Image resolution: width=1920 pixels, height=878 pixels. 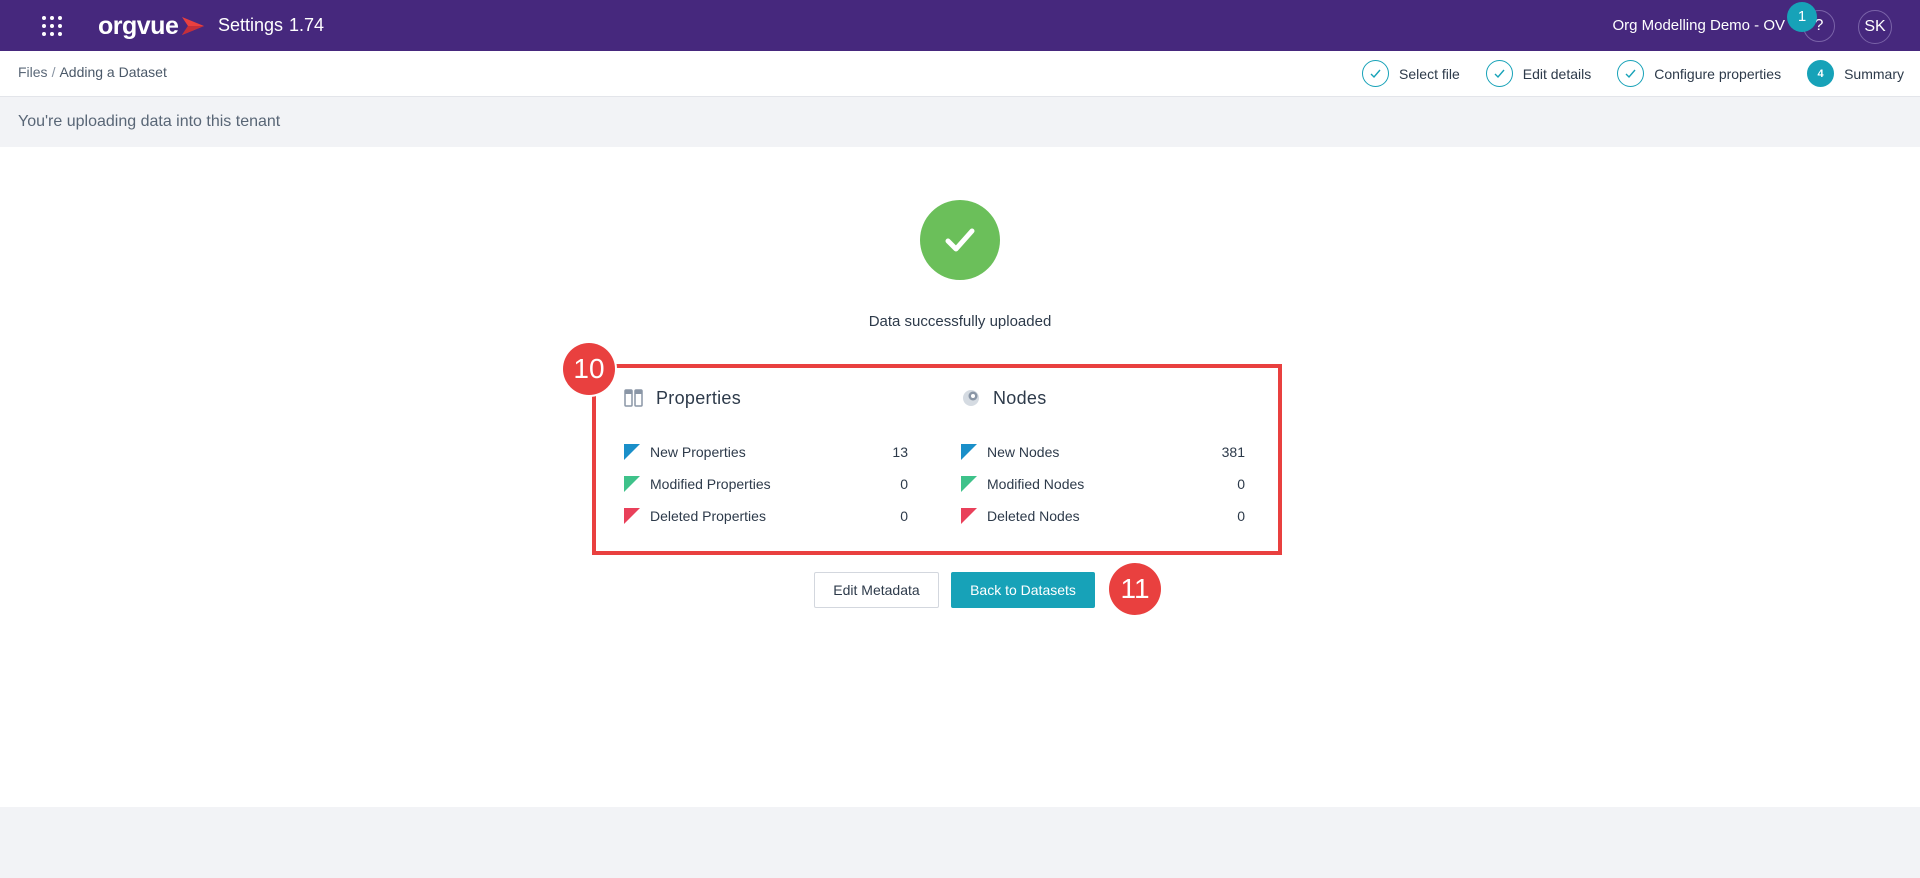 What do you see at coordinates (113, 72) in the screenshot?
I see `breadcrumb-current: Adding a Dataset` at bounding box center [113, 72].